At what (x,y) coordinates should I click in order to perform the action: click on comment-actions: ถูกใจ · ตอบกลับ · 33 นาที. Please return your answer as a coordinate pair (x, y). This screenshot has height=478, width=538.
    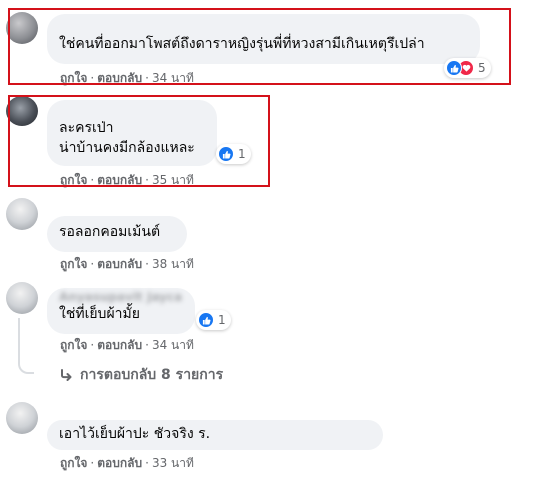
    Looking at the image, I should click on (127, 463).